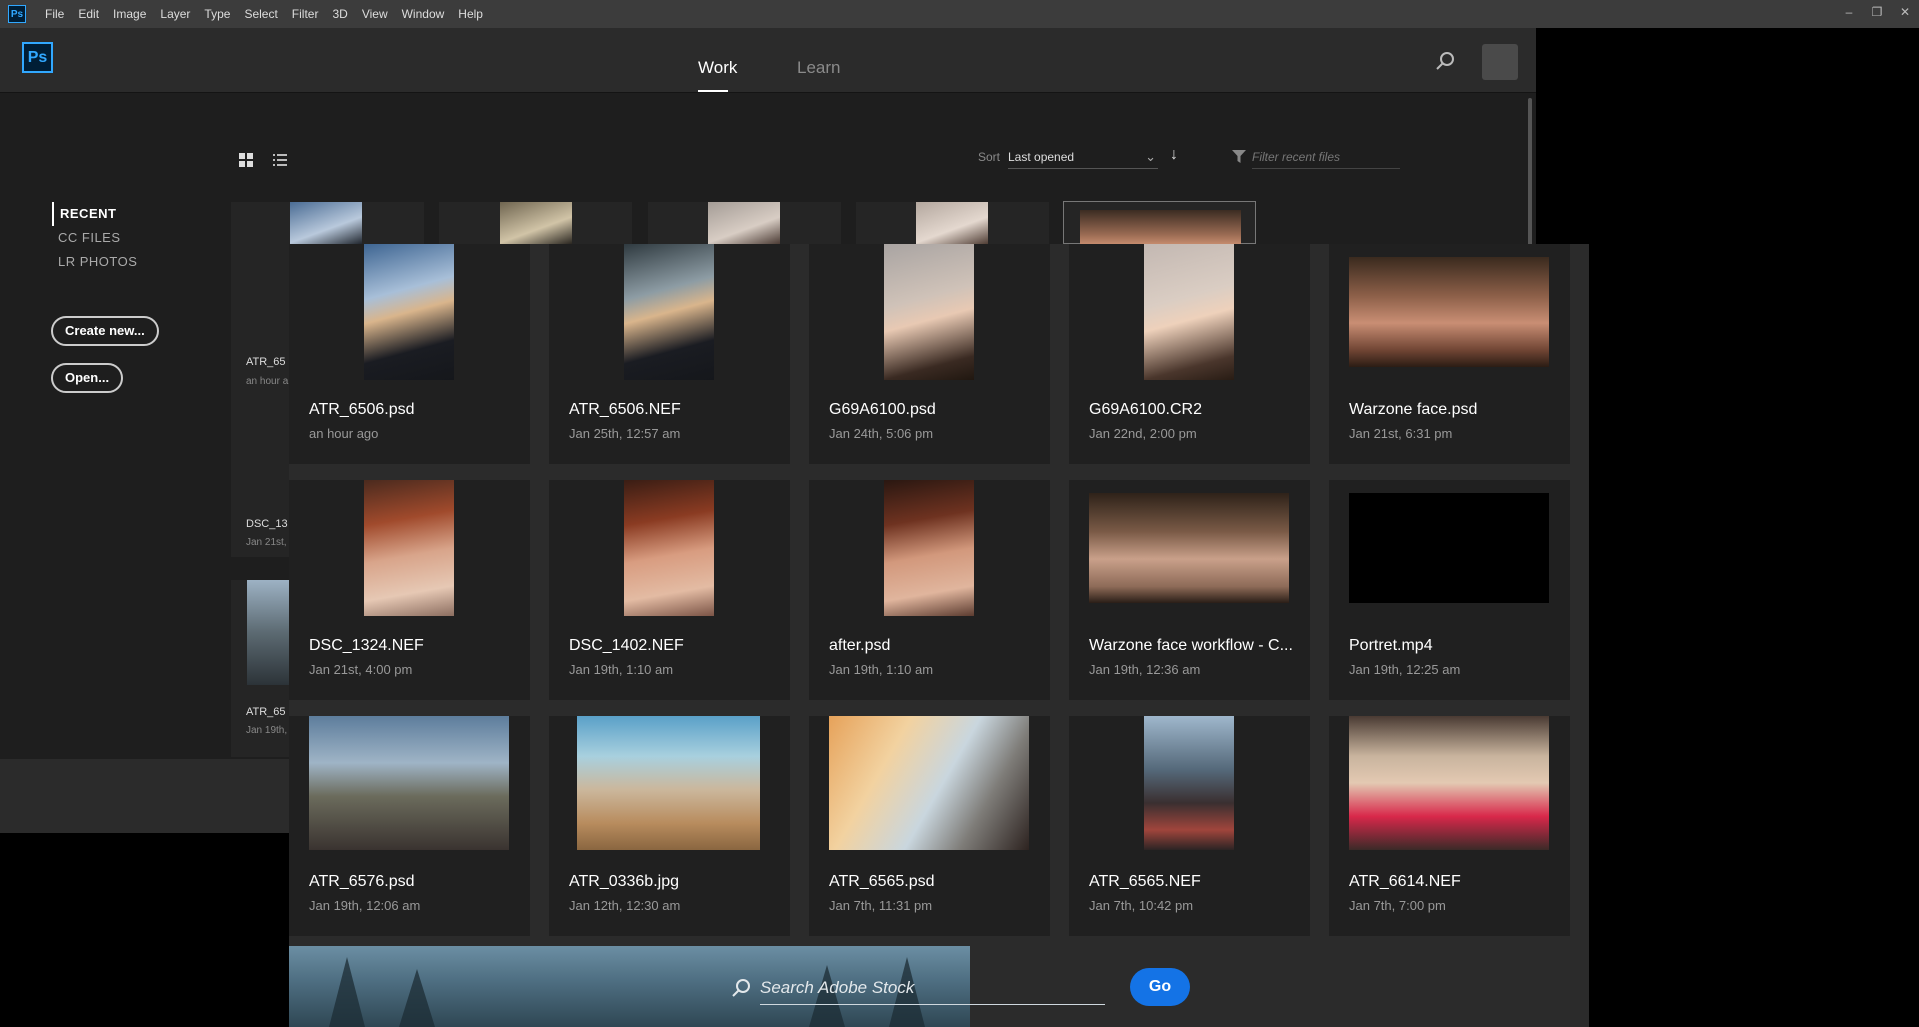  I want to click on home-footer-strip, so click(145, 796).